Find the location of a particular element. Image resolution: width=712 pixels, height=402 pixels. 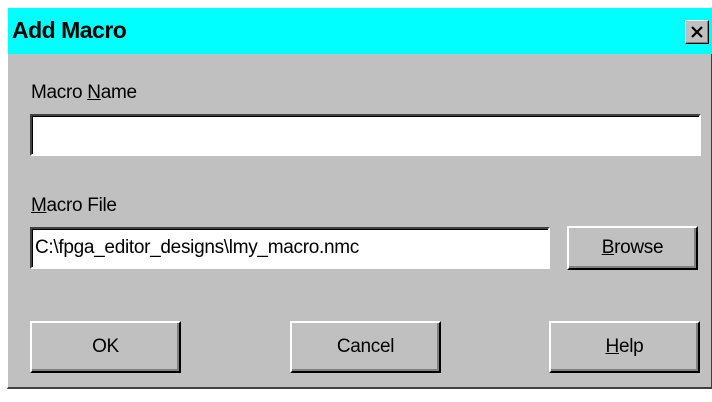

dialog-title: Add Macro is located at coordinates (69, 30).